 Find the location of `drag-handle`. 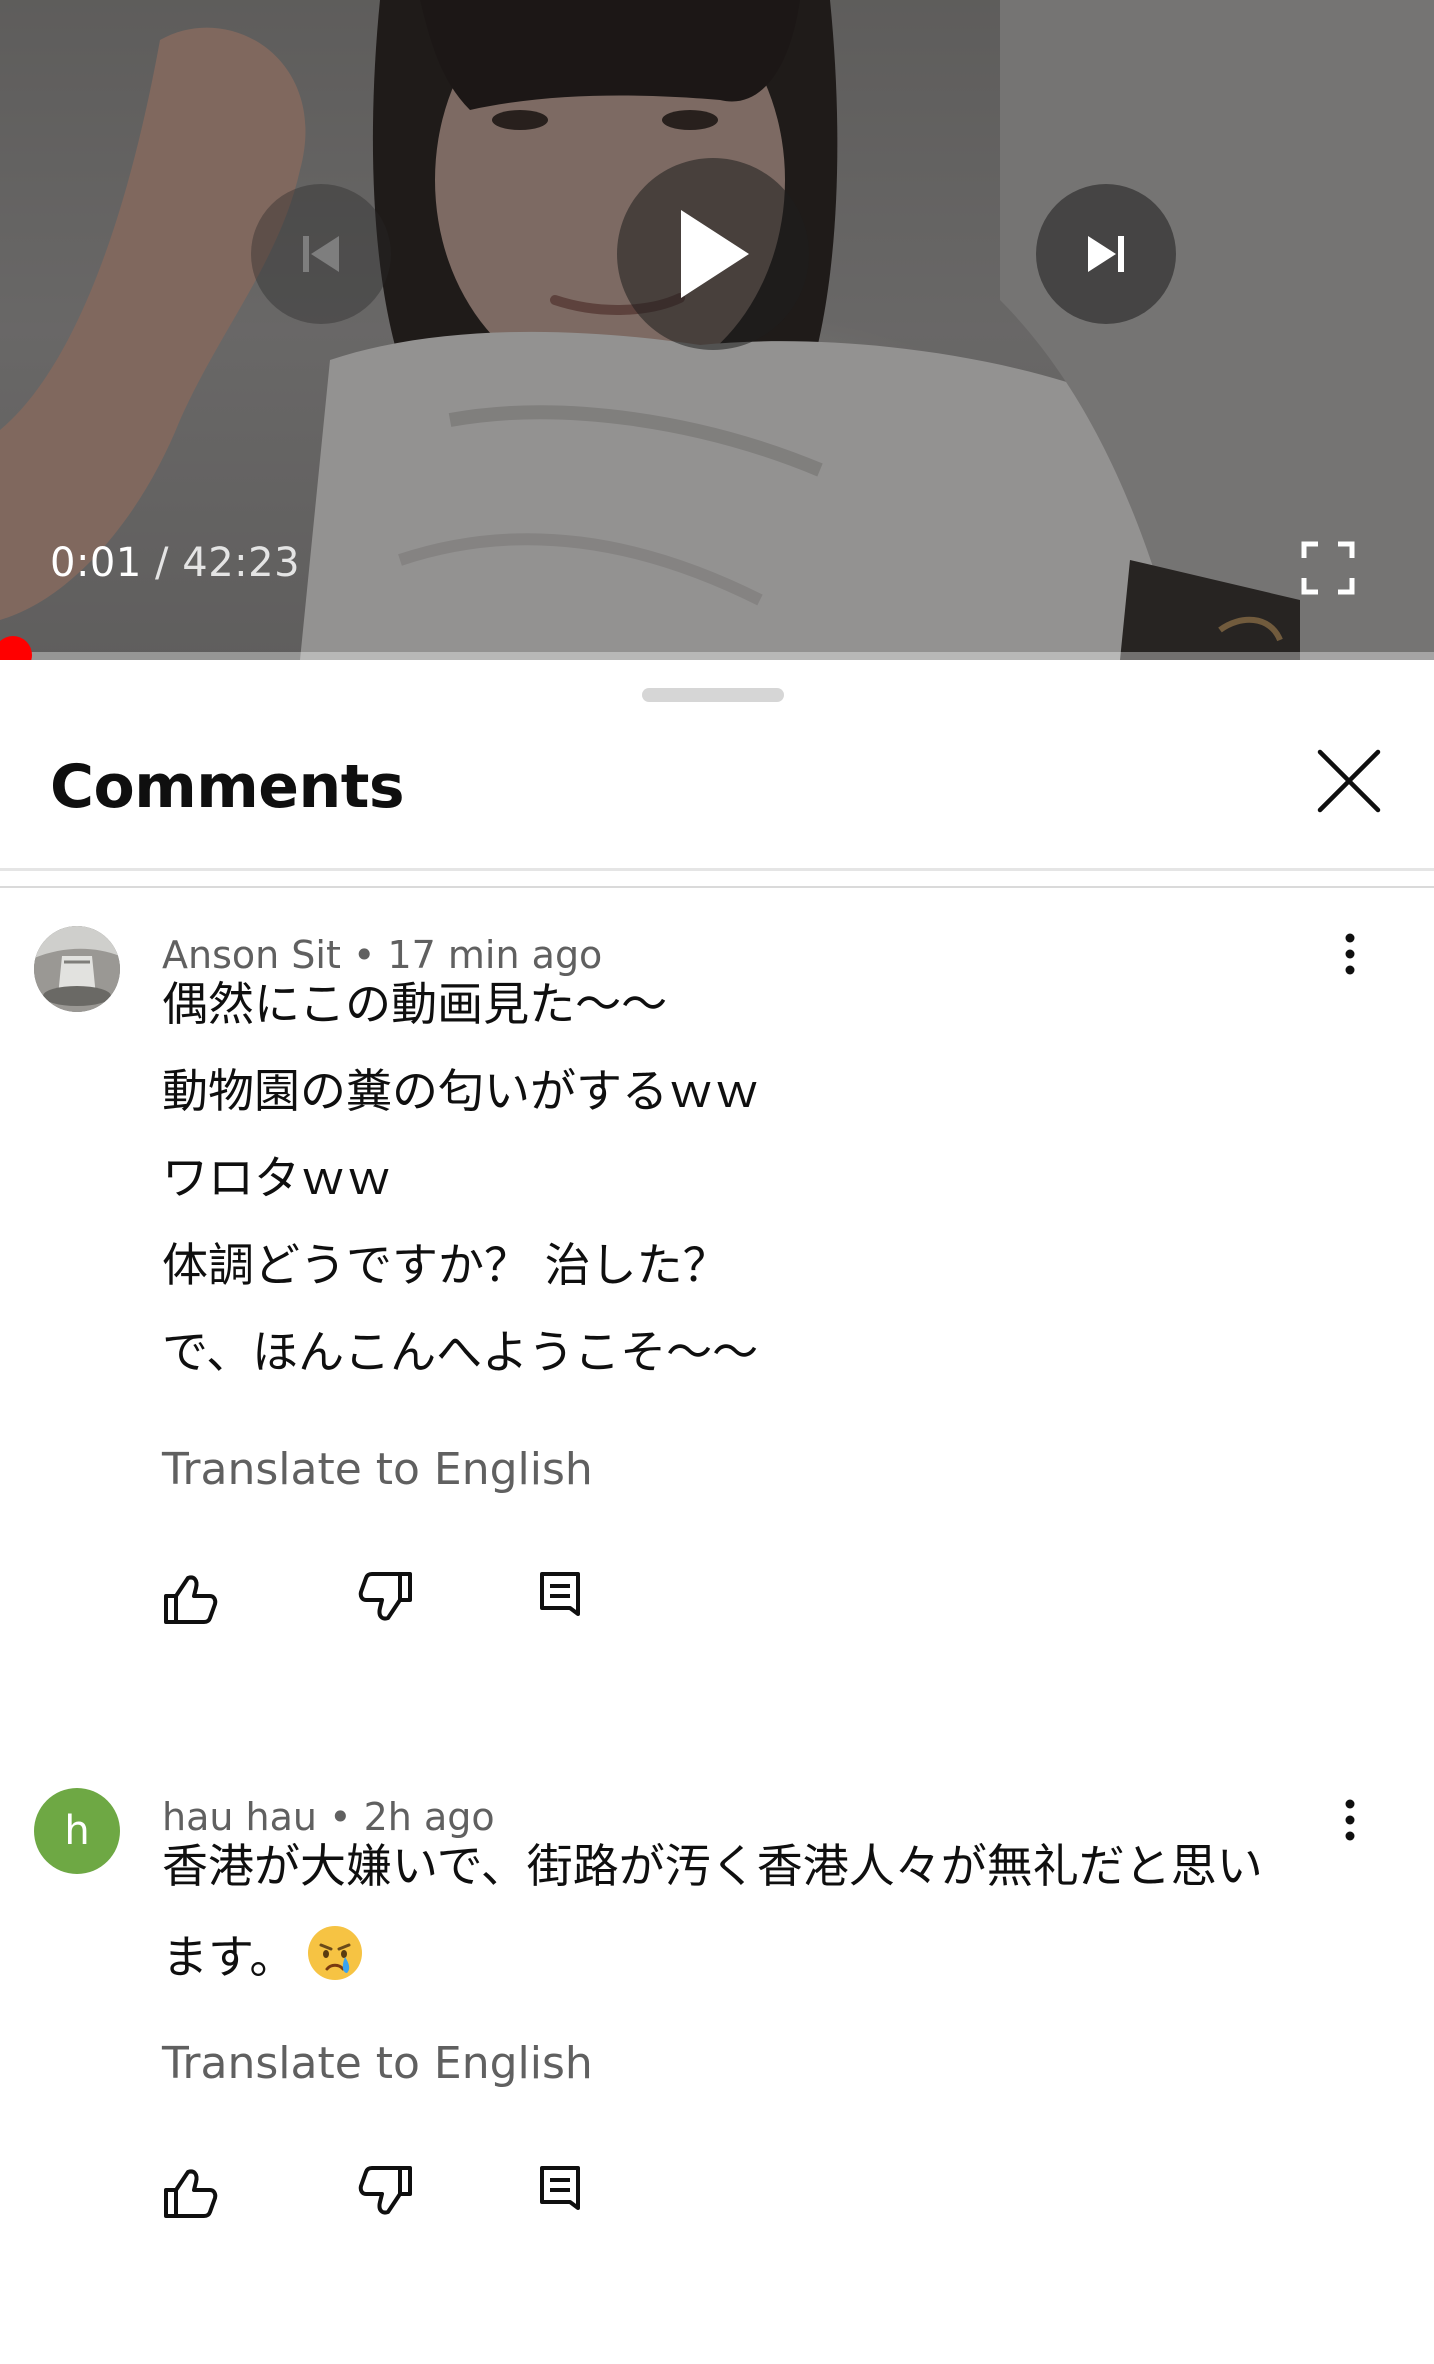

drag-handle is located at coordinates (713, 695).